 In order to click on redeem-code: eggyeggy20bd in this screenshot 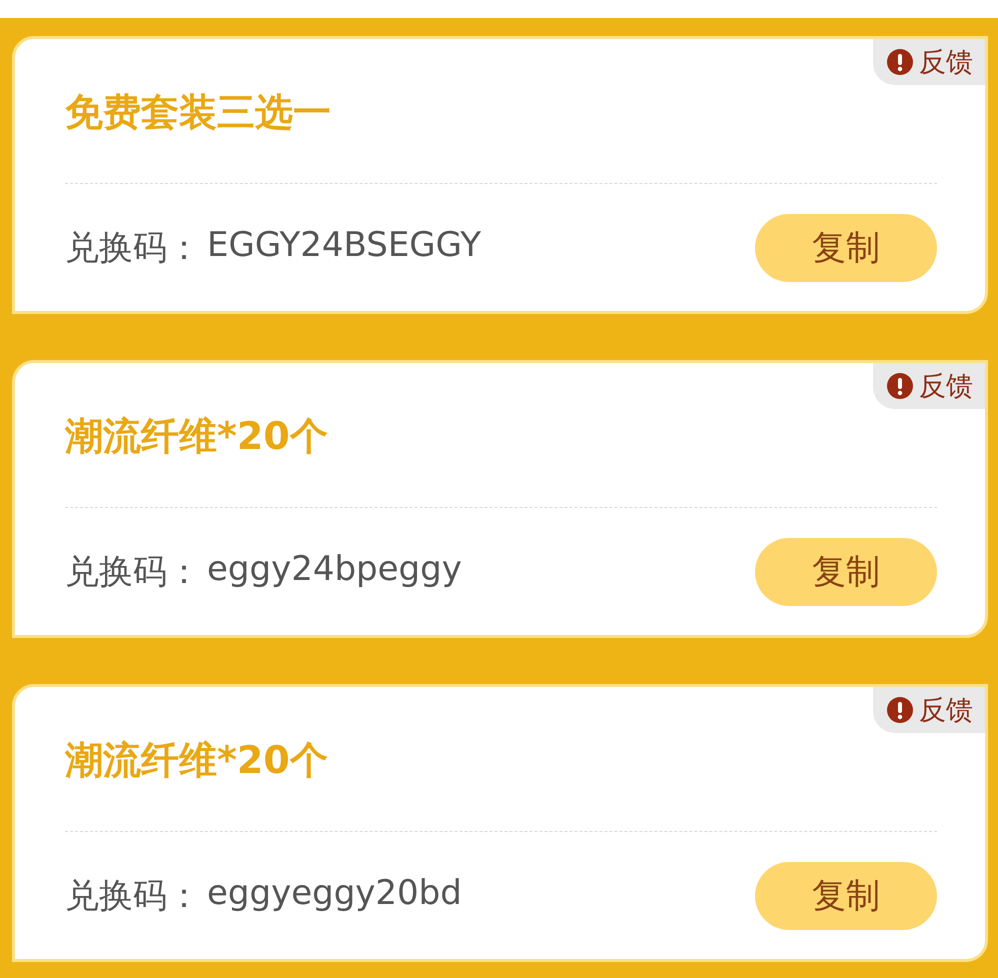, I will do `click(334, 893)`.